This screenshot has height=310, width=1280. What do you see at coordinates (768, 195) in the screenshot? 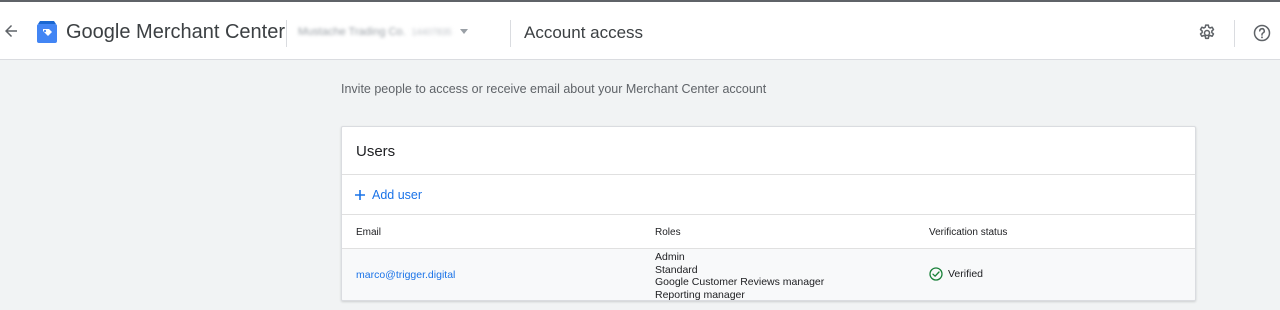
I see `add-user-button: Add user` at bounding box center [768, 195].